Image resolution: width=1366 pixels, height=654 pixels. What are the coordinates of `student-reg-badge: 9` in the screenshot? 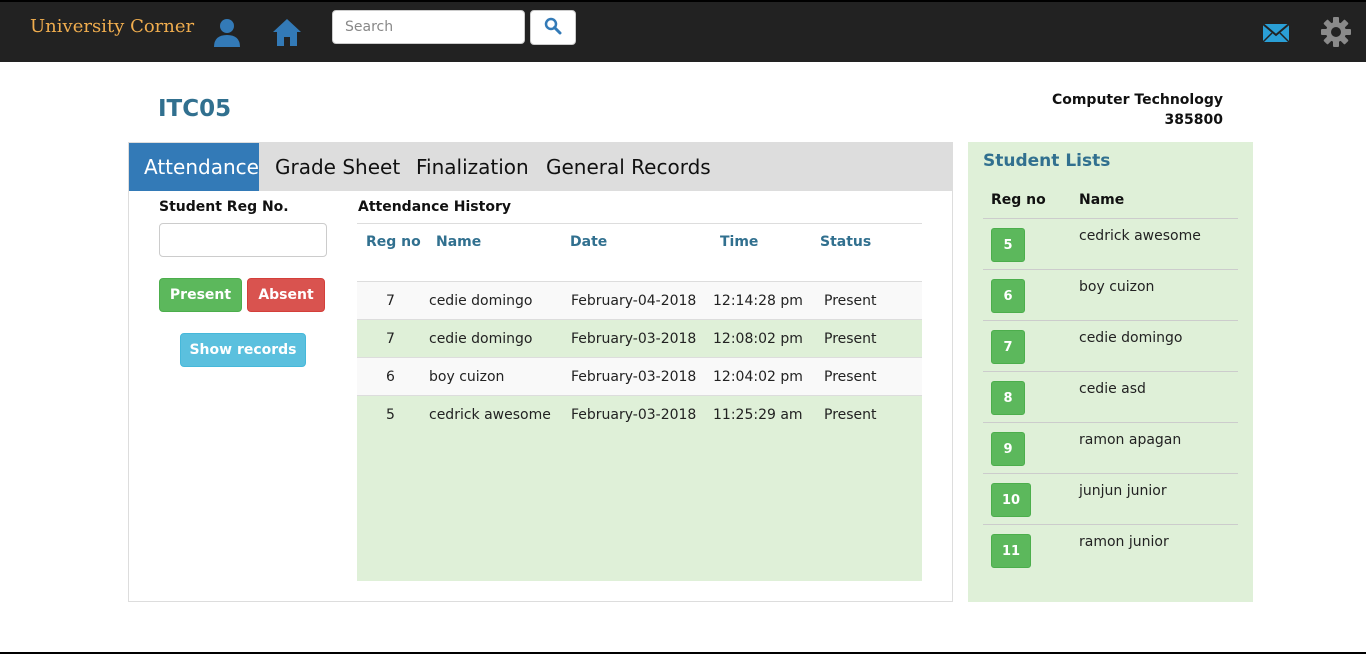 It's located at (1008, 449).